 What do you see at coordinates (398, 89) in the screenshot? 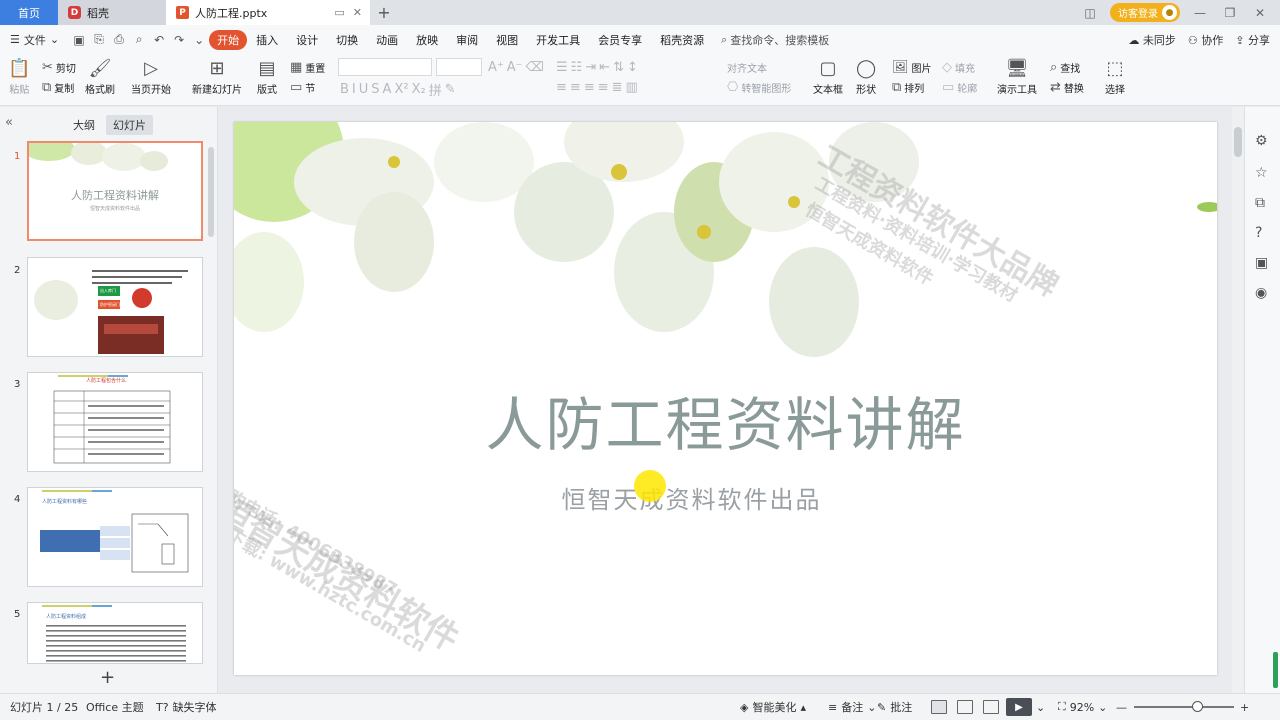
I see `font-style-controls: B I U S A X² X₂ 拼 ✎` at bounding box center [398, 89].